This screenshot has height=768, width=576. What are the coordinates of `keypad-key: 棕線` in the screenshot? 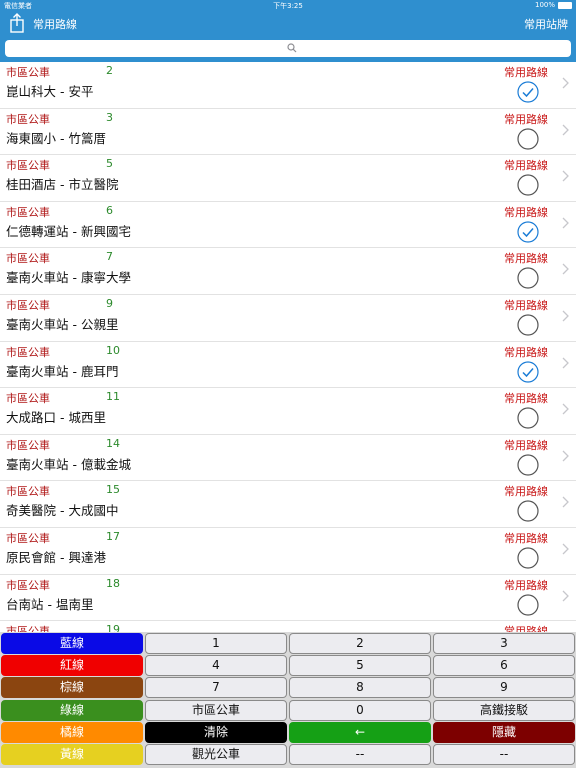 It's located at (72, 688).